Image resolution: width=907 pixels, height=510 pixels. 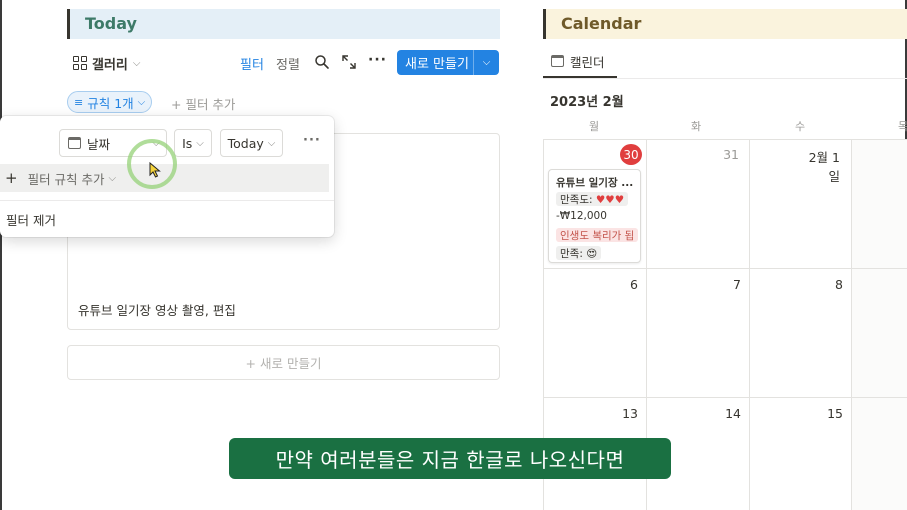 What do you see at coordinates (11, 178) in the screenshot?
I see `plus-icon: +` at bounding box center [11, 178].